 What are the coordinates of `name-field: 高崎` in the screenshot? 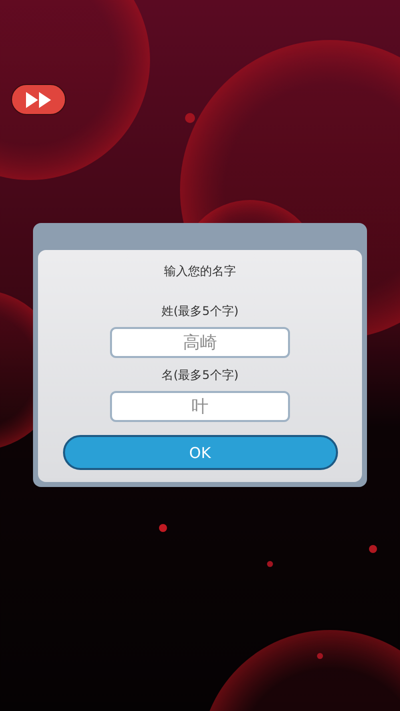 It's located at (200, 342).